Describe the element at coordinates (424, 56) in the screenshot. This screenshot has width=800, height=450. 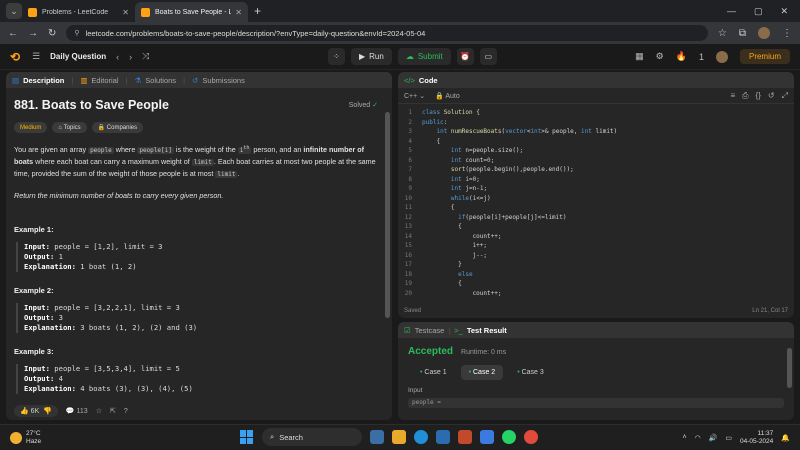
I see `submit-button: ☁ Submit` at that location.